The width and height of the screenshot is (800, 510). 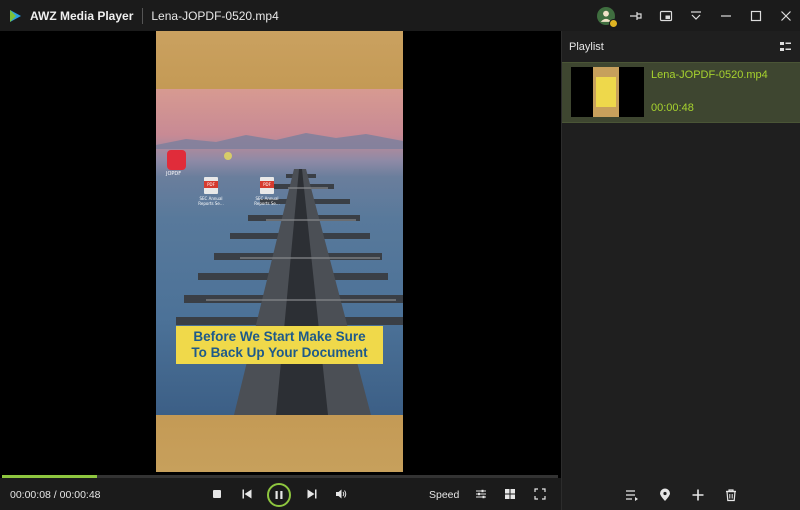 I want to click on mountains-graphic, so click(x=279, y=141).